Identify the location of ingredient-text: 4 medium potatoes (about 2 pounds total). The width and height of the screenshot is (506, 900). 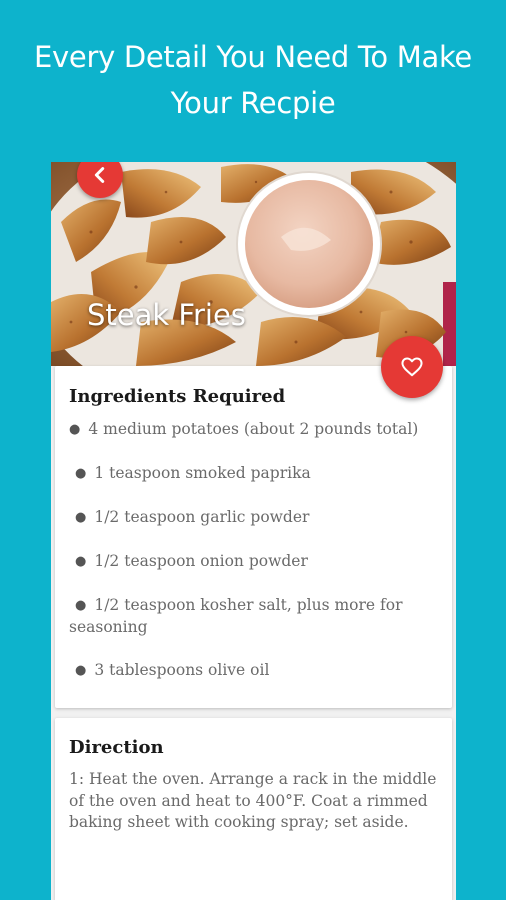
(253, 429).